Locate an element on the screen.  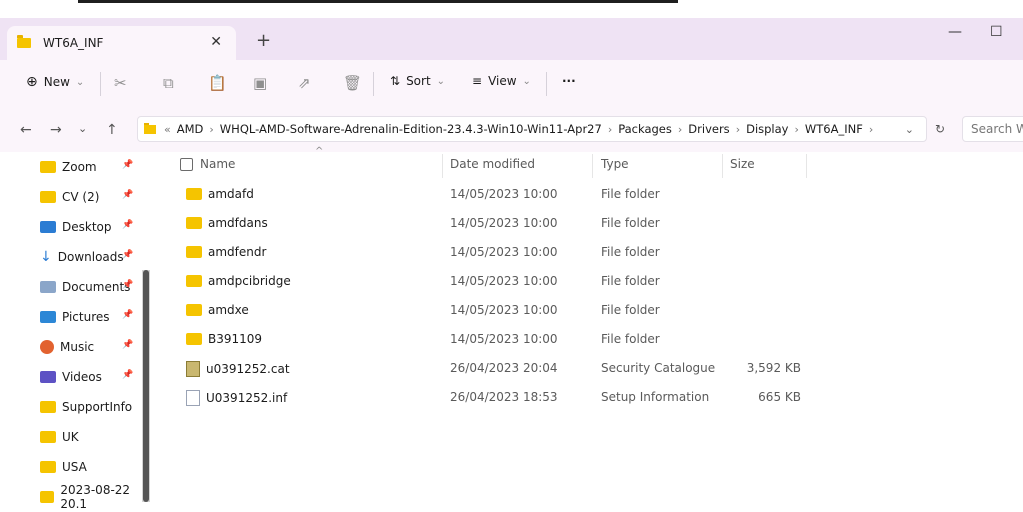
close-tab-icon: ✕ is located at coordinates (216, 42).